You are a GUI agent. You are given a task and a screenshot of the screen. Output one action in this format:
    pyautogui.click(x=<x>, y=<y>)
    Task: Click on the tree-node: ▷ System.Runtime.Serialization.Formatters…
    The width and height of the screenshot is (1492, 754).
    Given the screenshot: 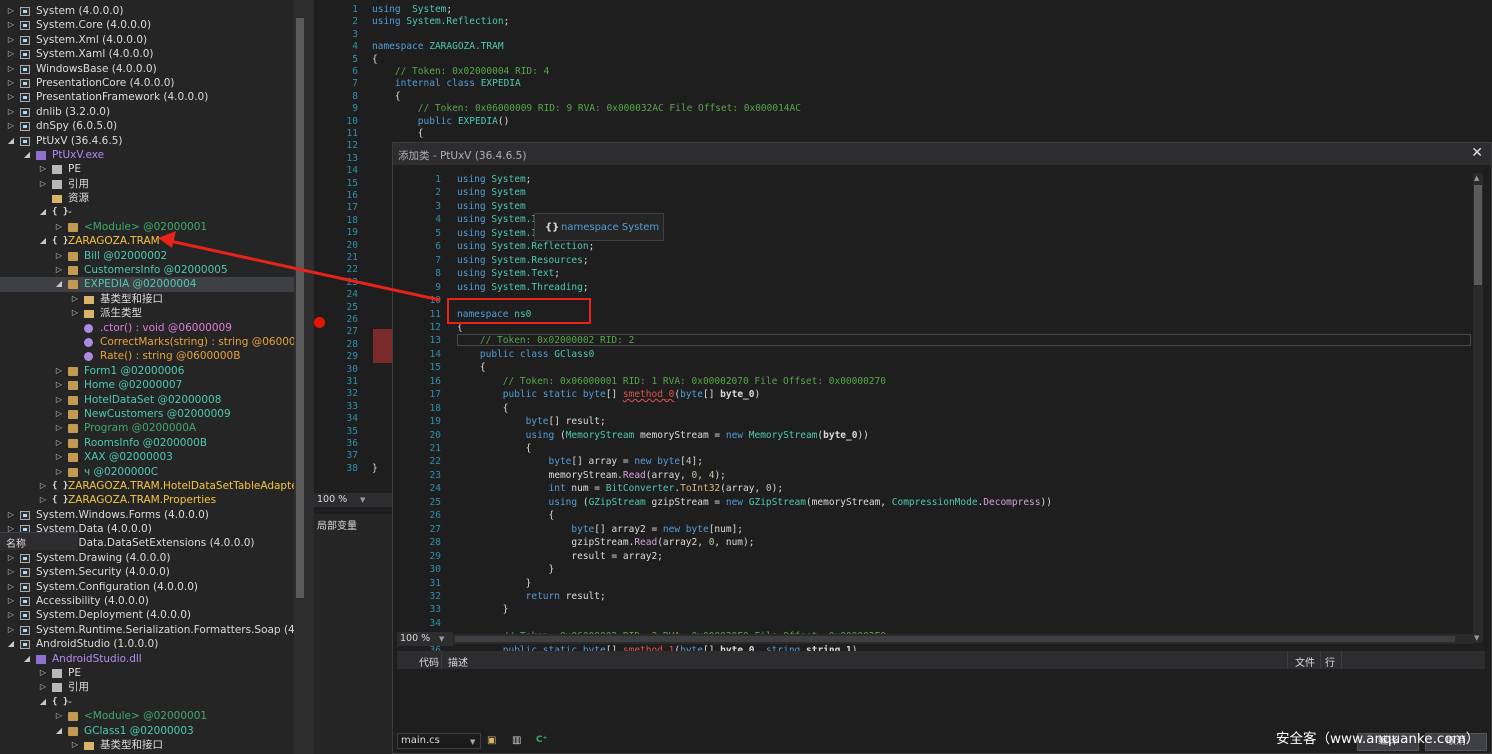 What is the action you would take?
    pyautogui.click(x=153, y=630)
    